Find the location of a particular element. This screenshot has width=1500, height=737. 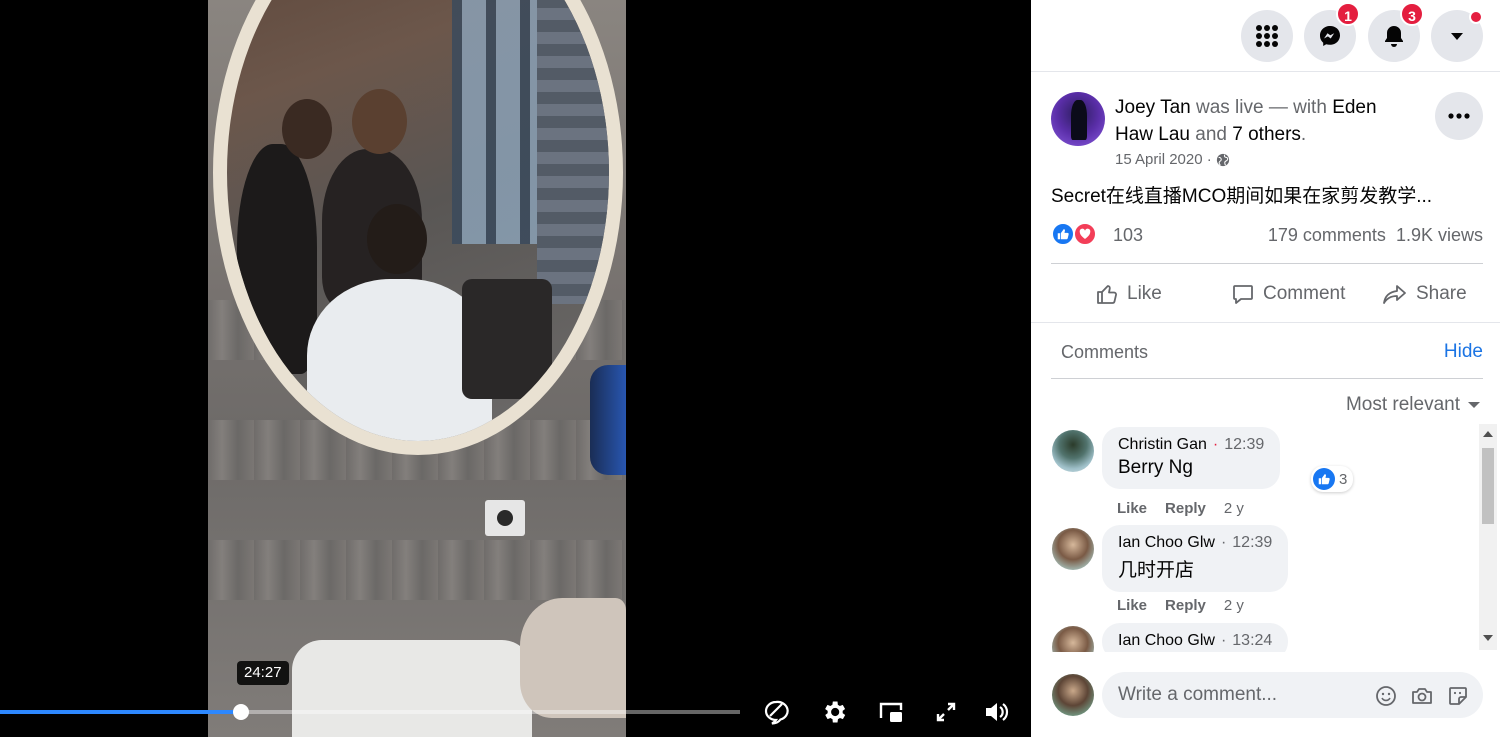

comment-button: Comment is located at coordinates (1288, 294).